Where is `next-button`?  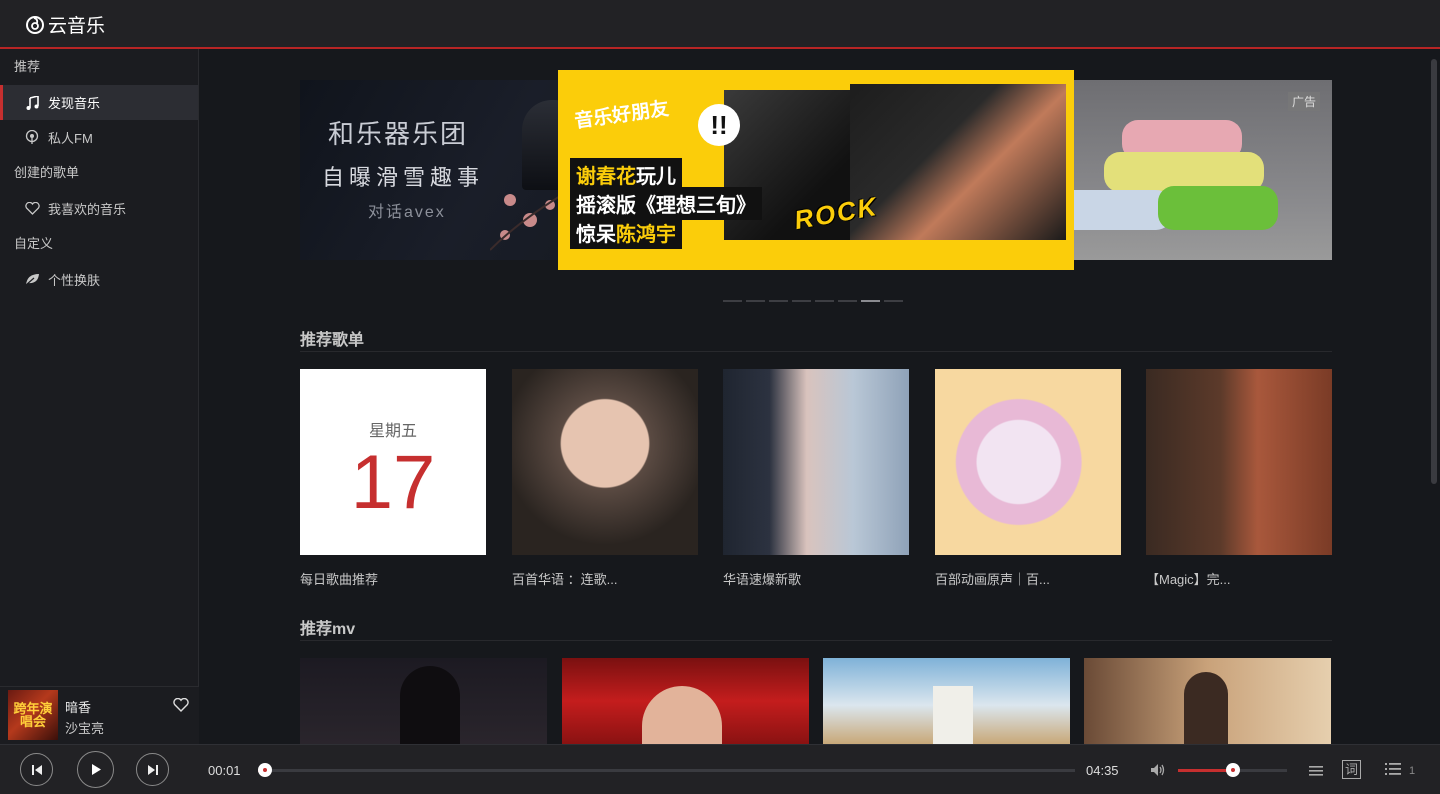
next-button is located at coordinates (152, 769).